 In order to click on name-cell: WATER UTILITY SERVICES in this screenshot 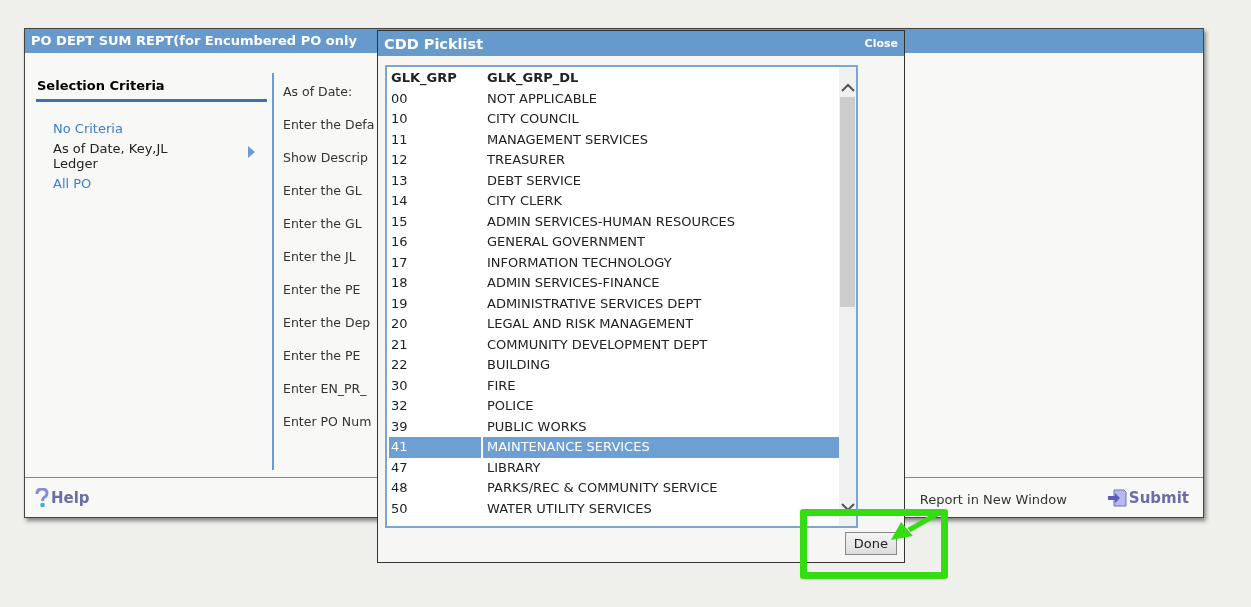, I will do `click(567, 508)`.